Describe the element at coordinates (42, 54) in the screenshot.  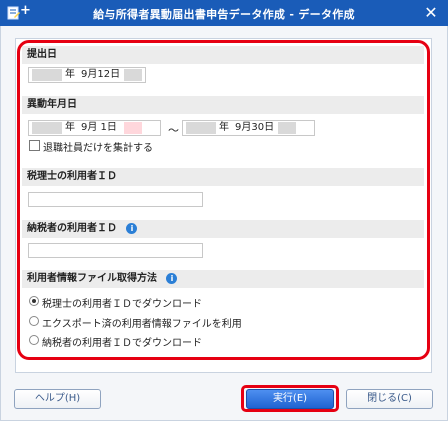
I see `submit-date-label: 提出日` at that location.